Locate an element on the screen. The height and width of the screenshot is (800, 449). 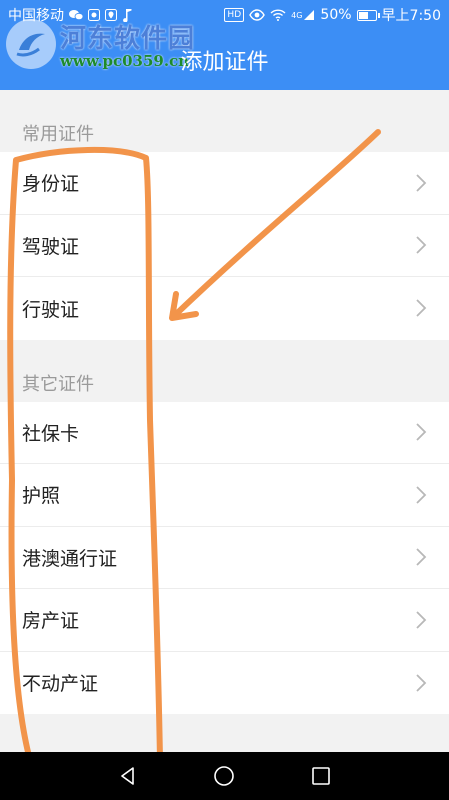
list-item-hk-macau-permit: 港澳通行证 is located at coordinates (224, 558).